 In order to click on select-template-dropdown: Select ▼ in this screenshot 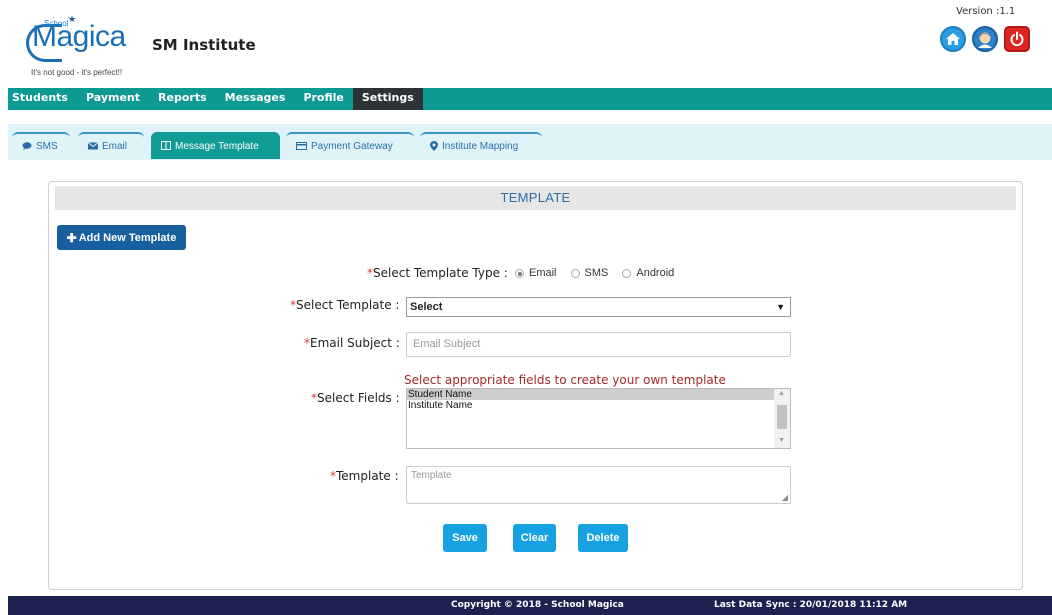, I will do `click(598, 307)`.